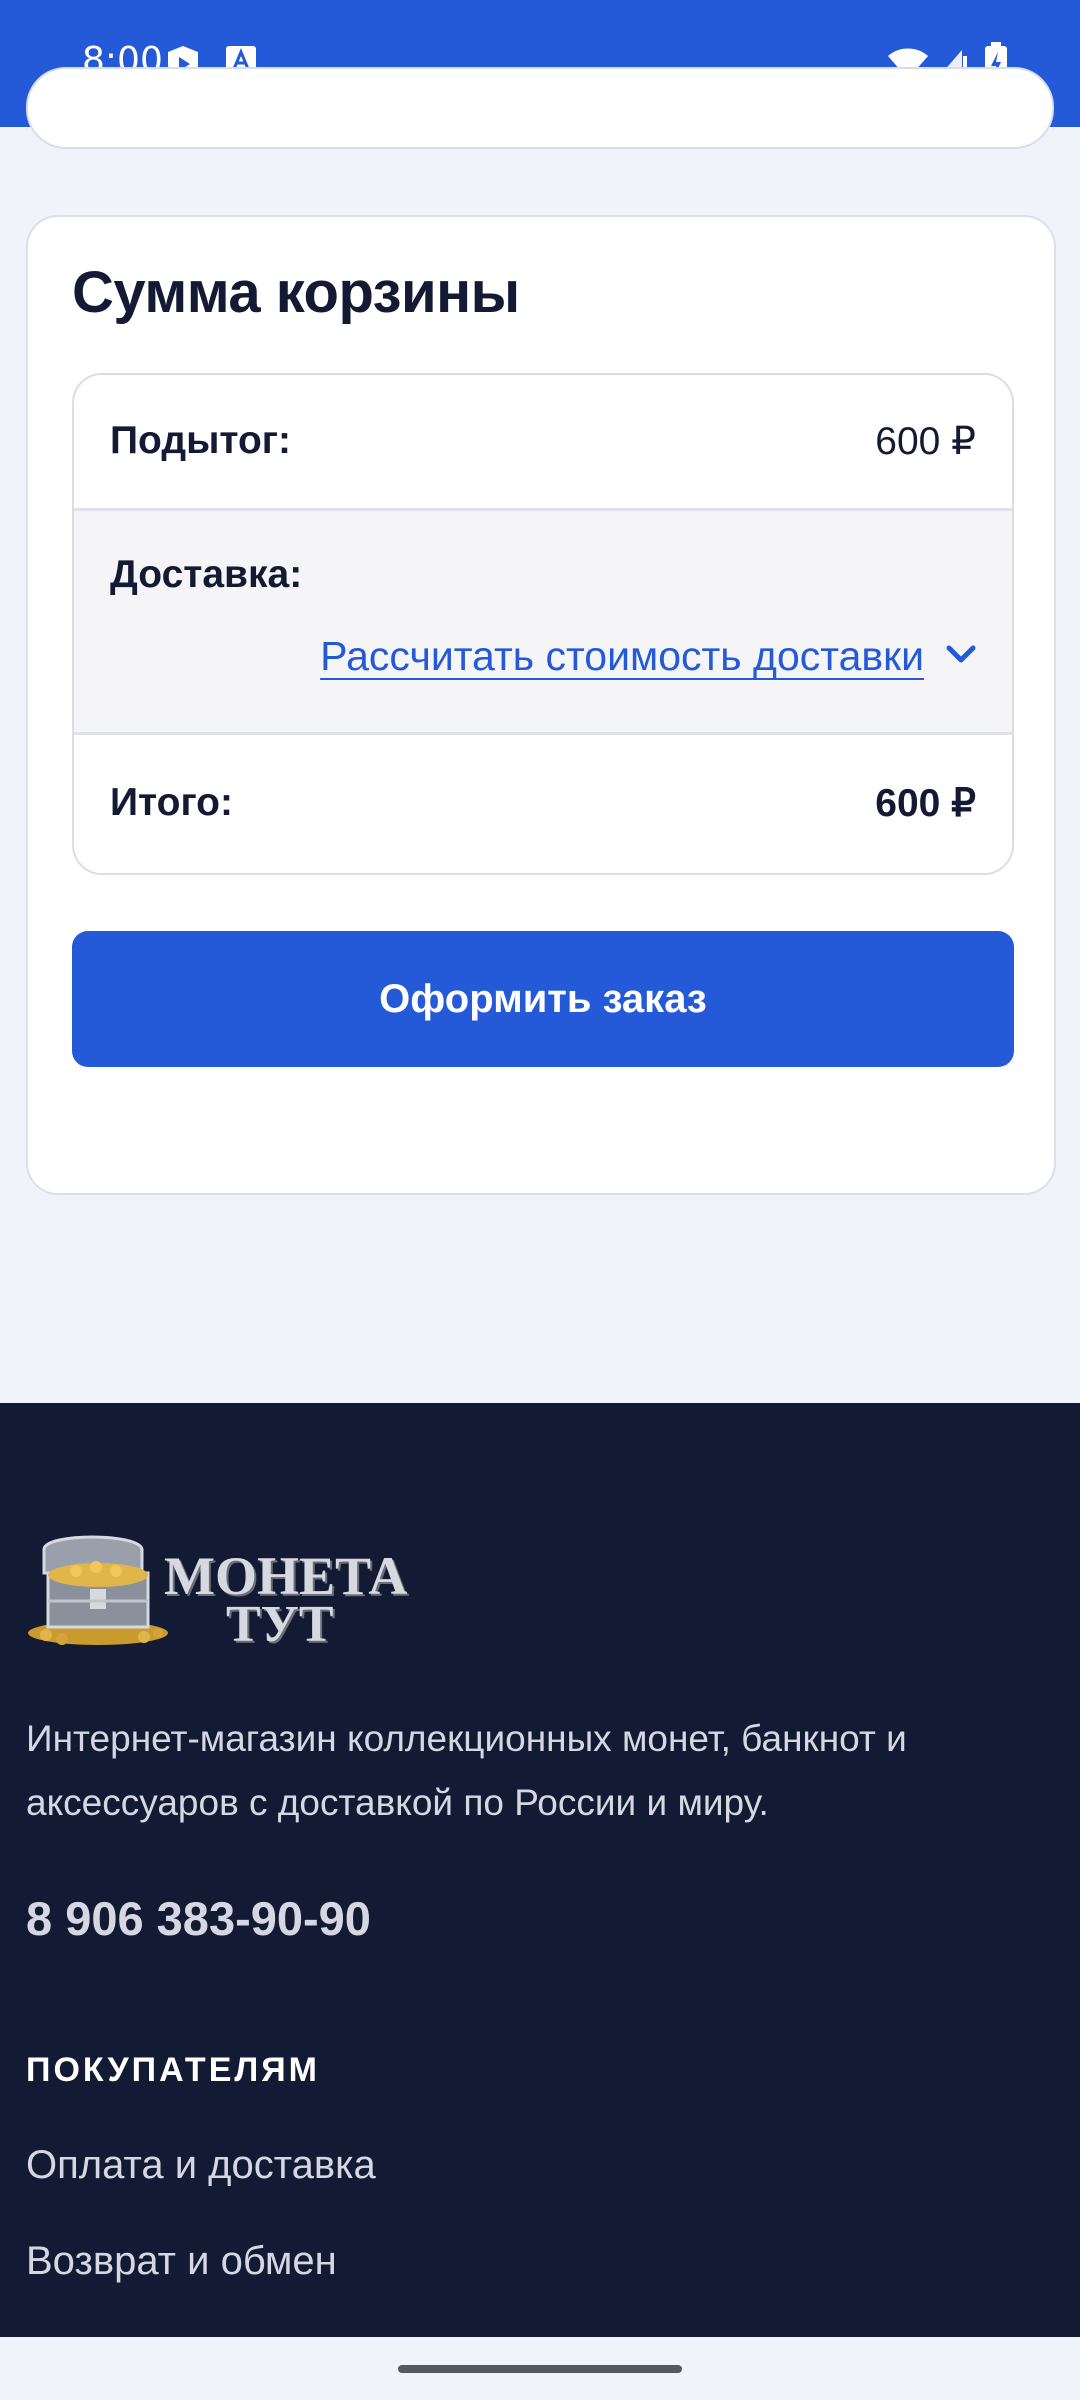 The image size is (1080, 2400). What do you see at coordinates (206, 574) in the screenshot?
I see `shipping-label: Доставка:` at bounding box center [206, 574].